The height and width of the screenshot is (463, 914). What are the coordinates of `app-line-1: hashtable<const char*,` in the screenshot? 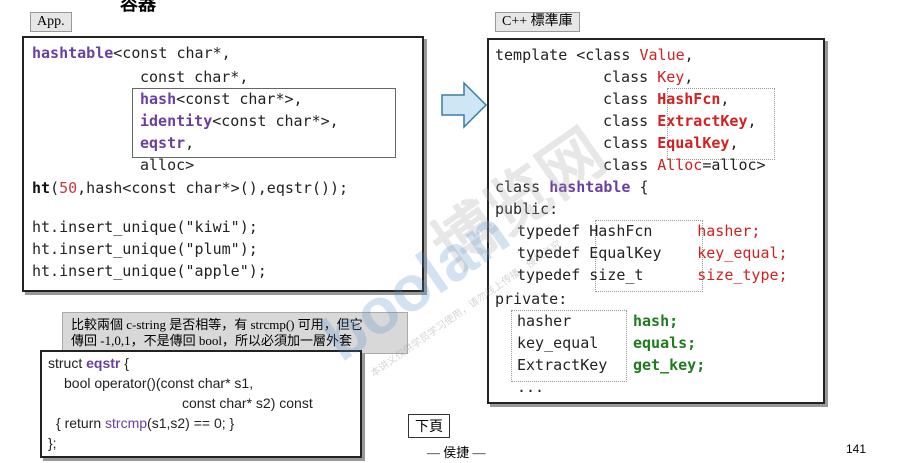 It's located at (131, 53).